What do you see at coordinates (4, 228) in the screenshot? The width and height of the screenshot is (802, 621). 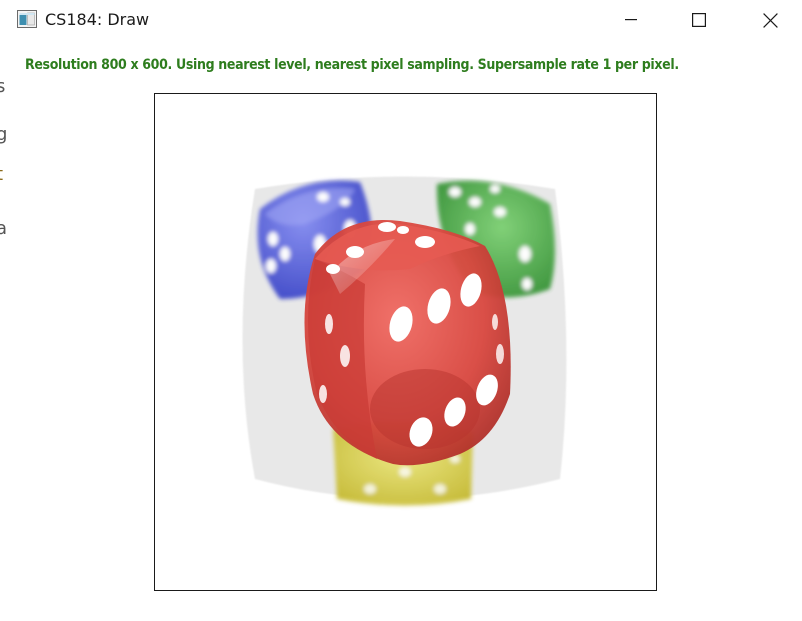 I see `edge-artifact: a` at bounding box center [4, 228].